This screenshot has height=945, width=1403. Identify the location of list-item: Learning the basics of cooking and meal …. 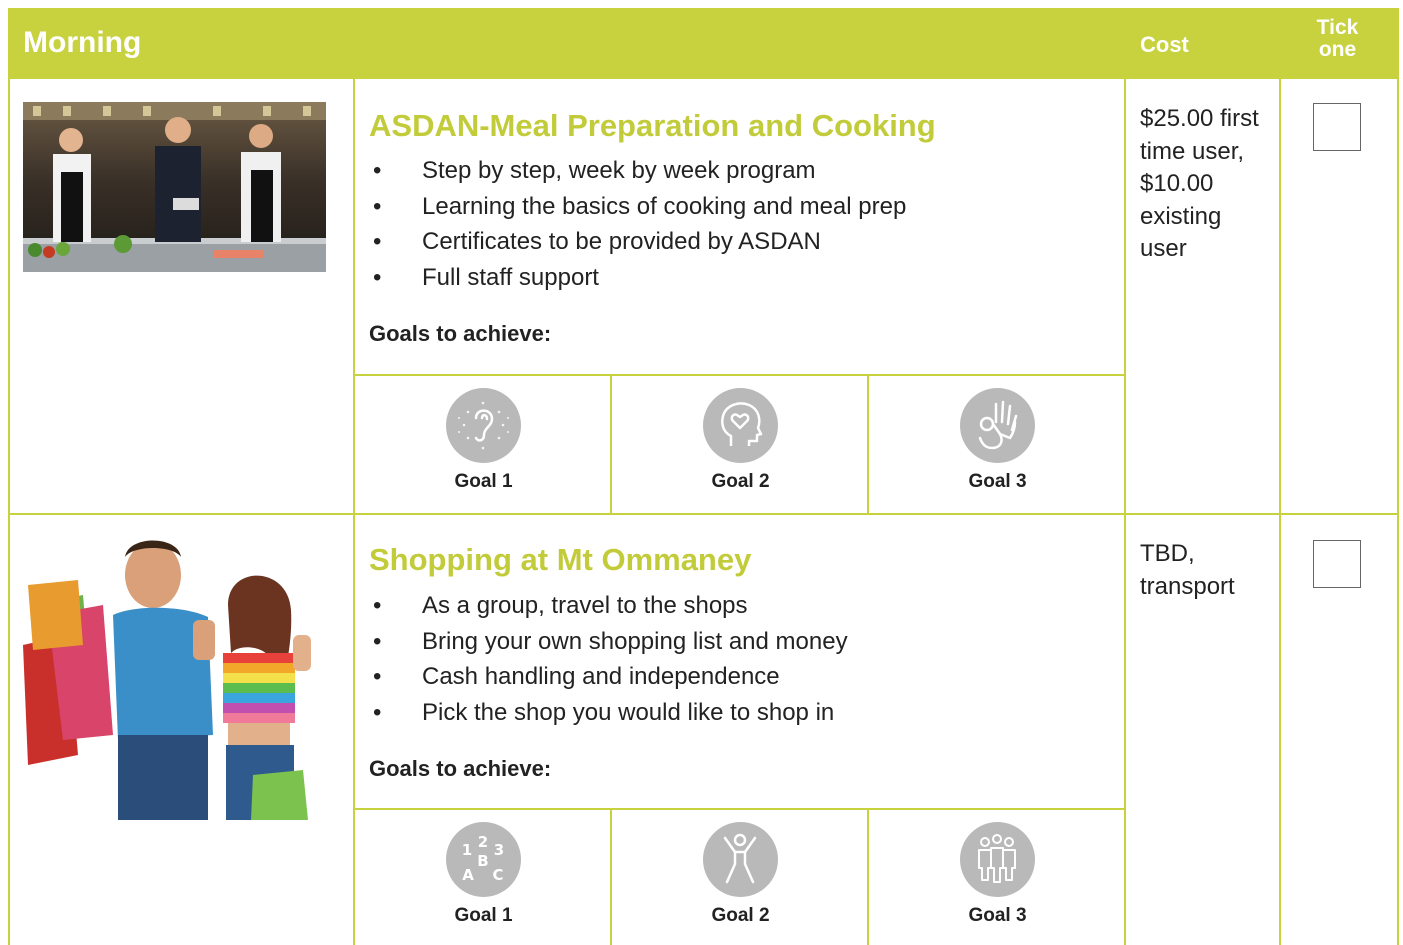
(637, 211).